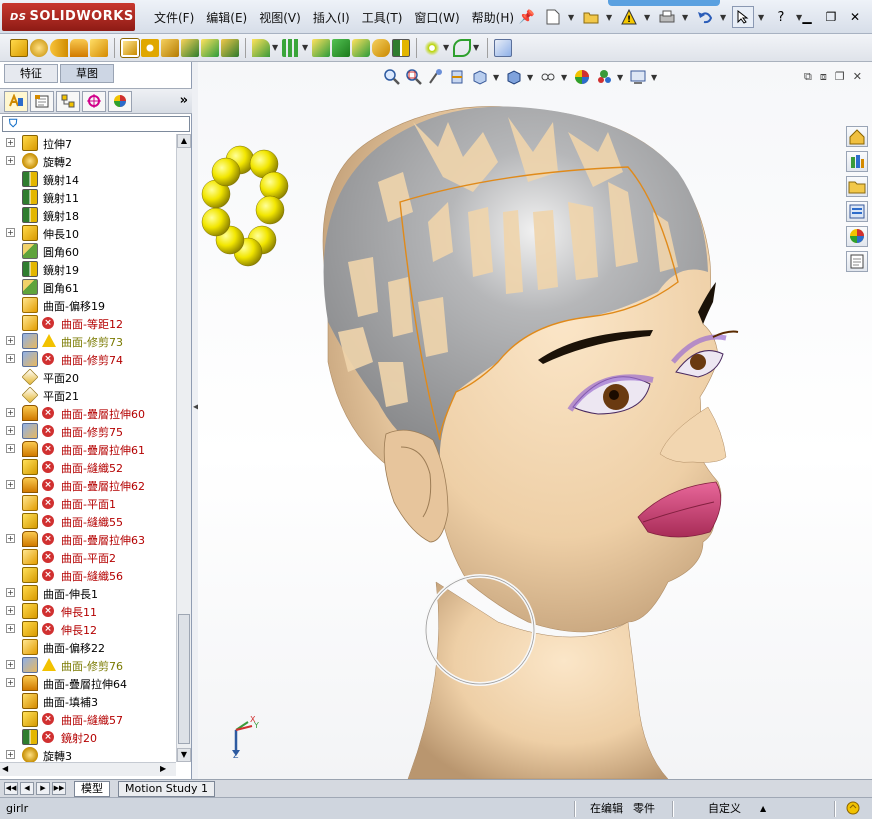 The image size is (872, 819). I want to click on restore-icon: ❐, so click(831, 17).